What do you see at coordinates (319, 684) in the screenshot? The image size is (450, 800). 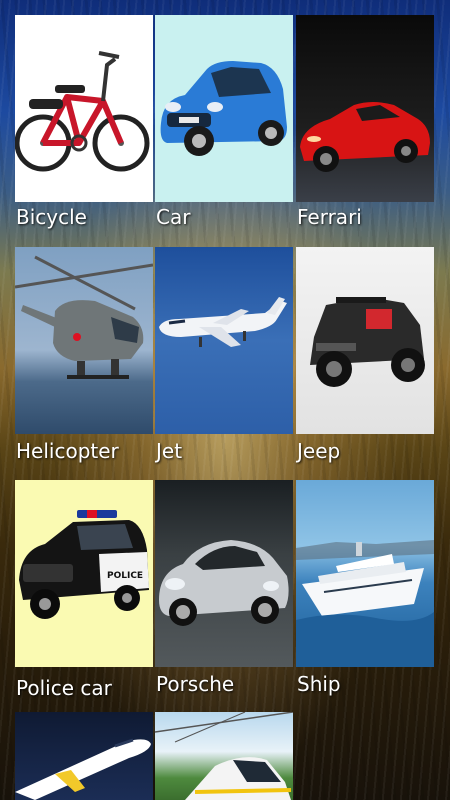 I see `tile-label: Ship` at bounding box center [319, 684].